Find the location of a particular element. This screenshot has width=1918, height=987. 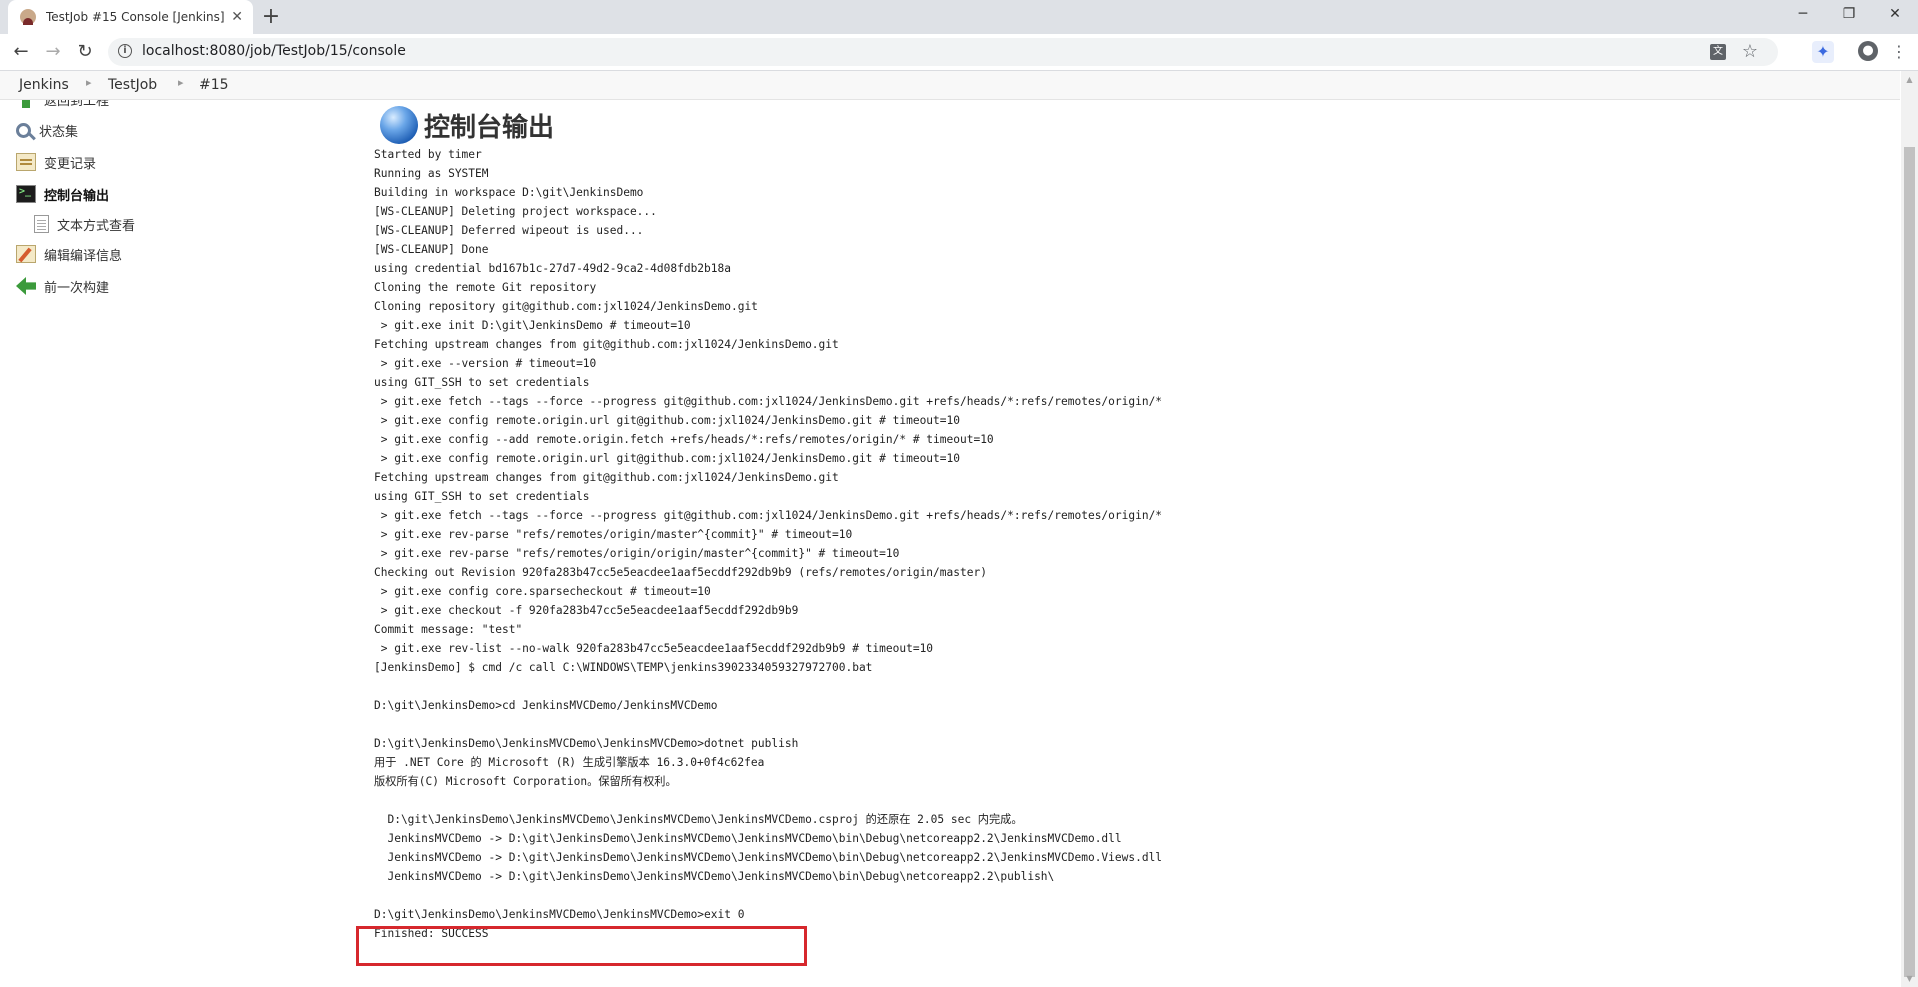

sidebar-item-console-output: 控制台输出 is located at coordinates (62, 194).